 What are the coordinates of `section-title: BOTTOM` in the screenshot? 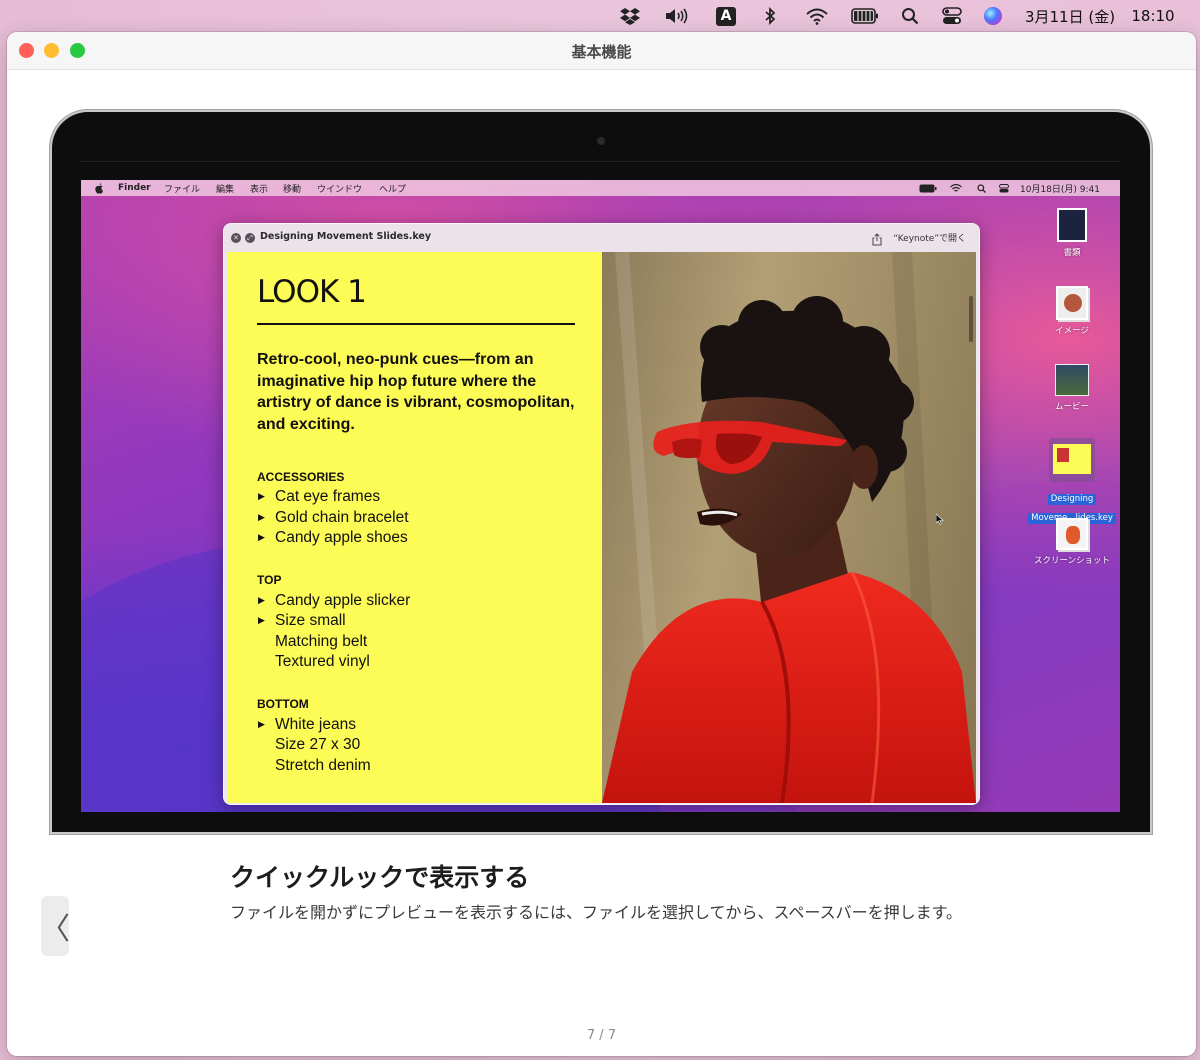 It's located at (283, 704).